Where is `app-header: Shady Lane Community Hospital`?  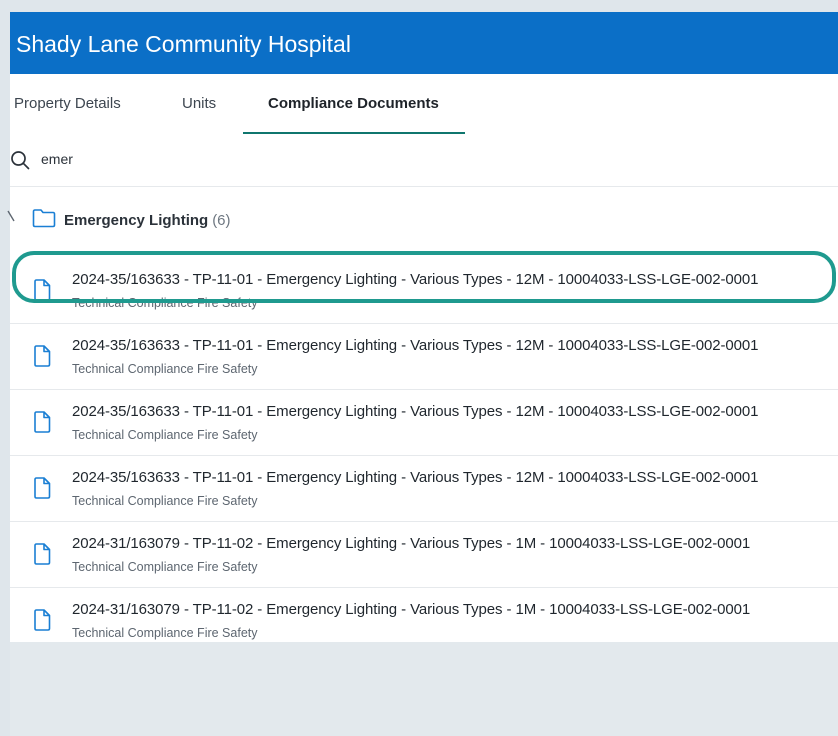 app-header: Shady Lane Community Hospital is located at coordinates (424, 43).